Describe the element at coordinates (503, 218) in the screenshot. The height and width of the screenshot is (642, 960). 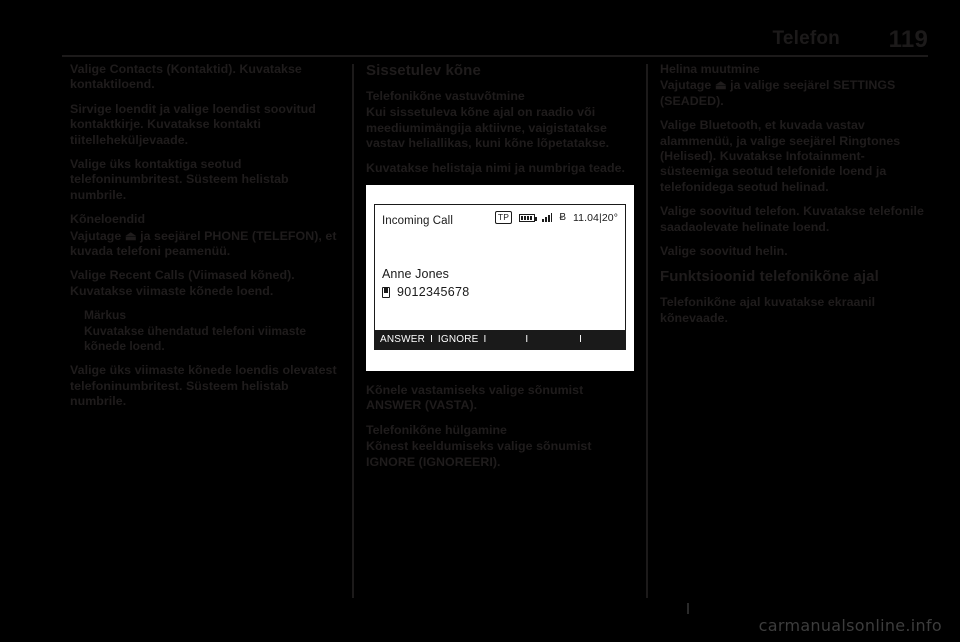
I see `tp-badge: TP` at that location.